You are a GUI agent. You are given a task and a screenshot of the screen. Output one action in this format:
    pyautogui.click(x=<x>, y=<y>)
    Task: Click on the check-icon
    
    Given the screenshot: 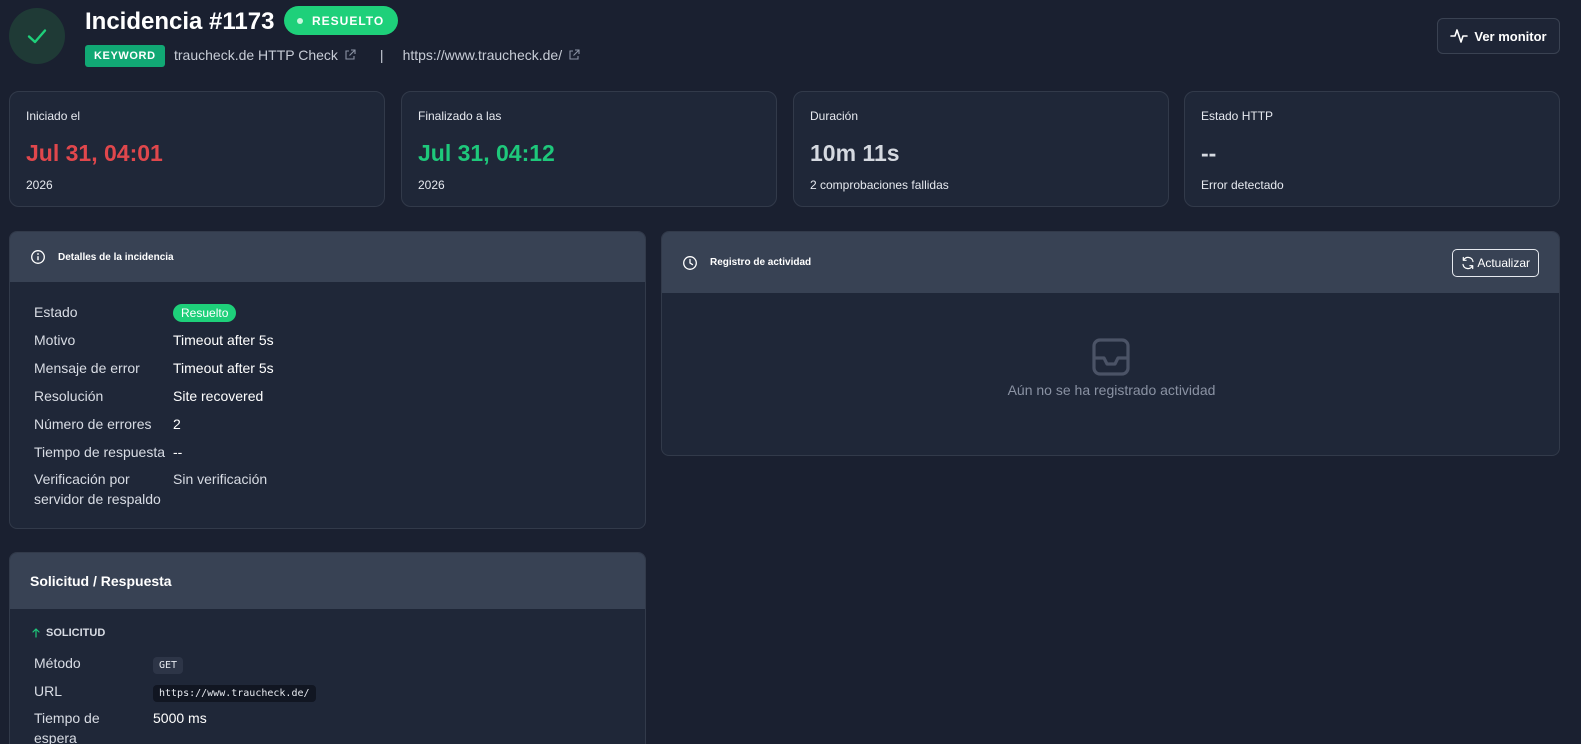 What is the action you would take?
    pyautogui.click(x=37, y=36)
    